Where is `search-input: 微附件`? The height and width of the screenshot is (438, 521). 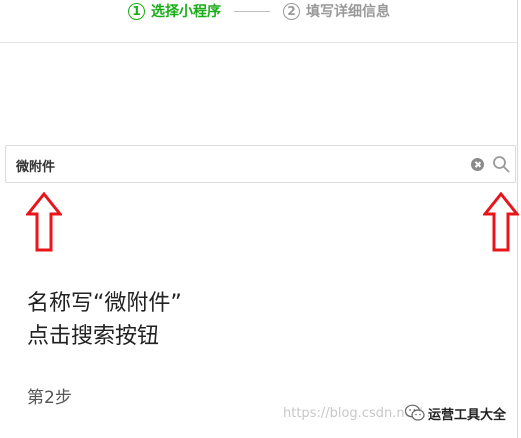
search-input: 微附件 is located at coordinates (260, 164).